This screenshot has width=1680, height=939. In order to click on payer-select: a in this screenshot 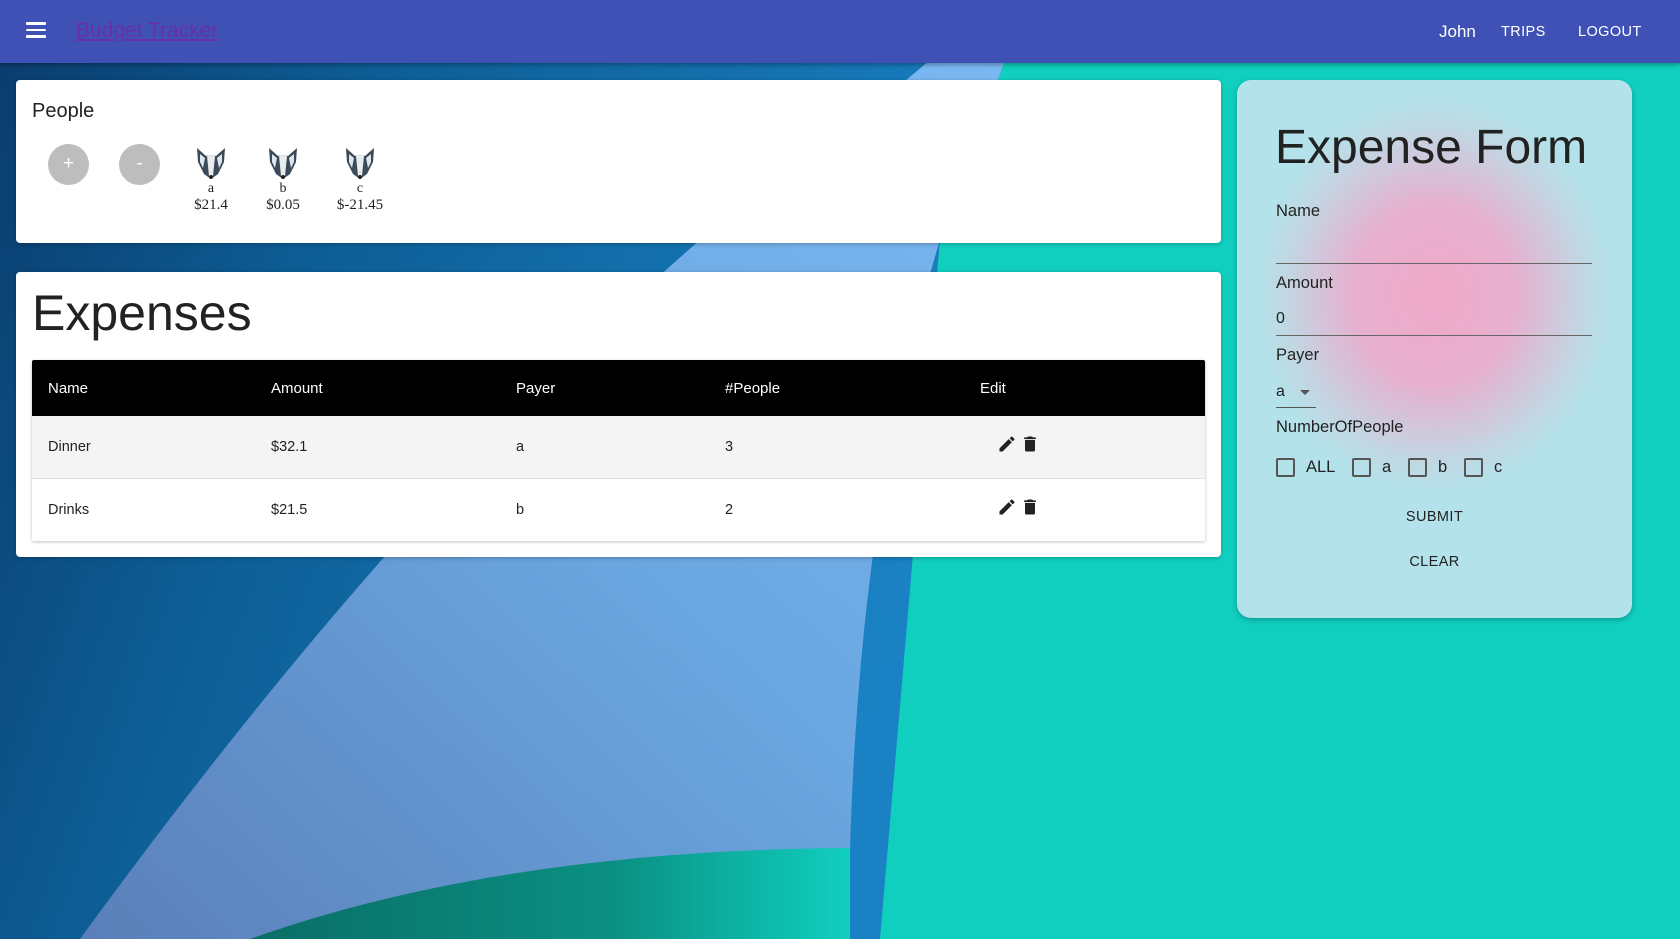, I will do `click(1296, 392)`.